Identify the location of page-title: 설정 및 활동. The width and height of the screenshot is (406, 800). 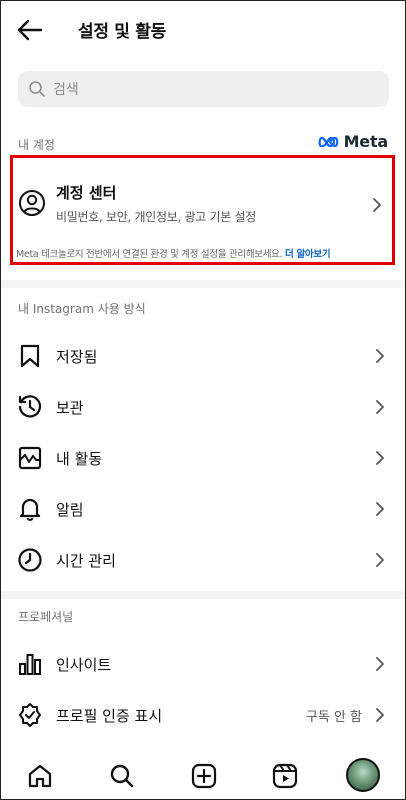
(122, 32).